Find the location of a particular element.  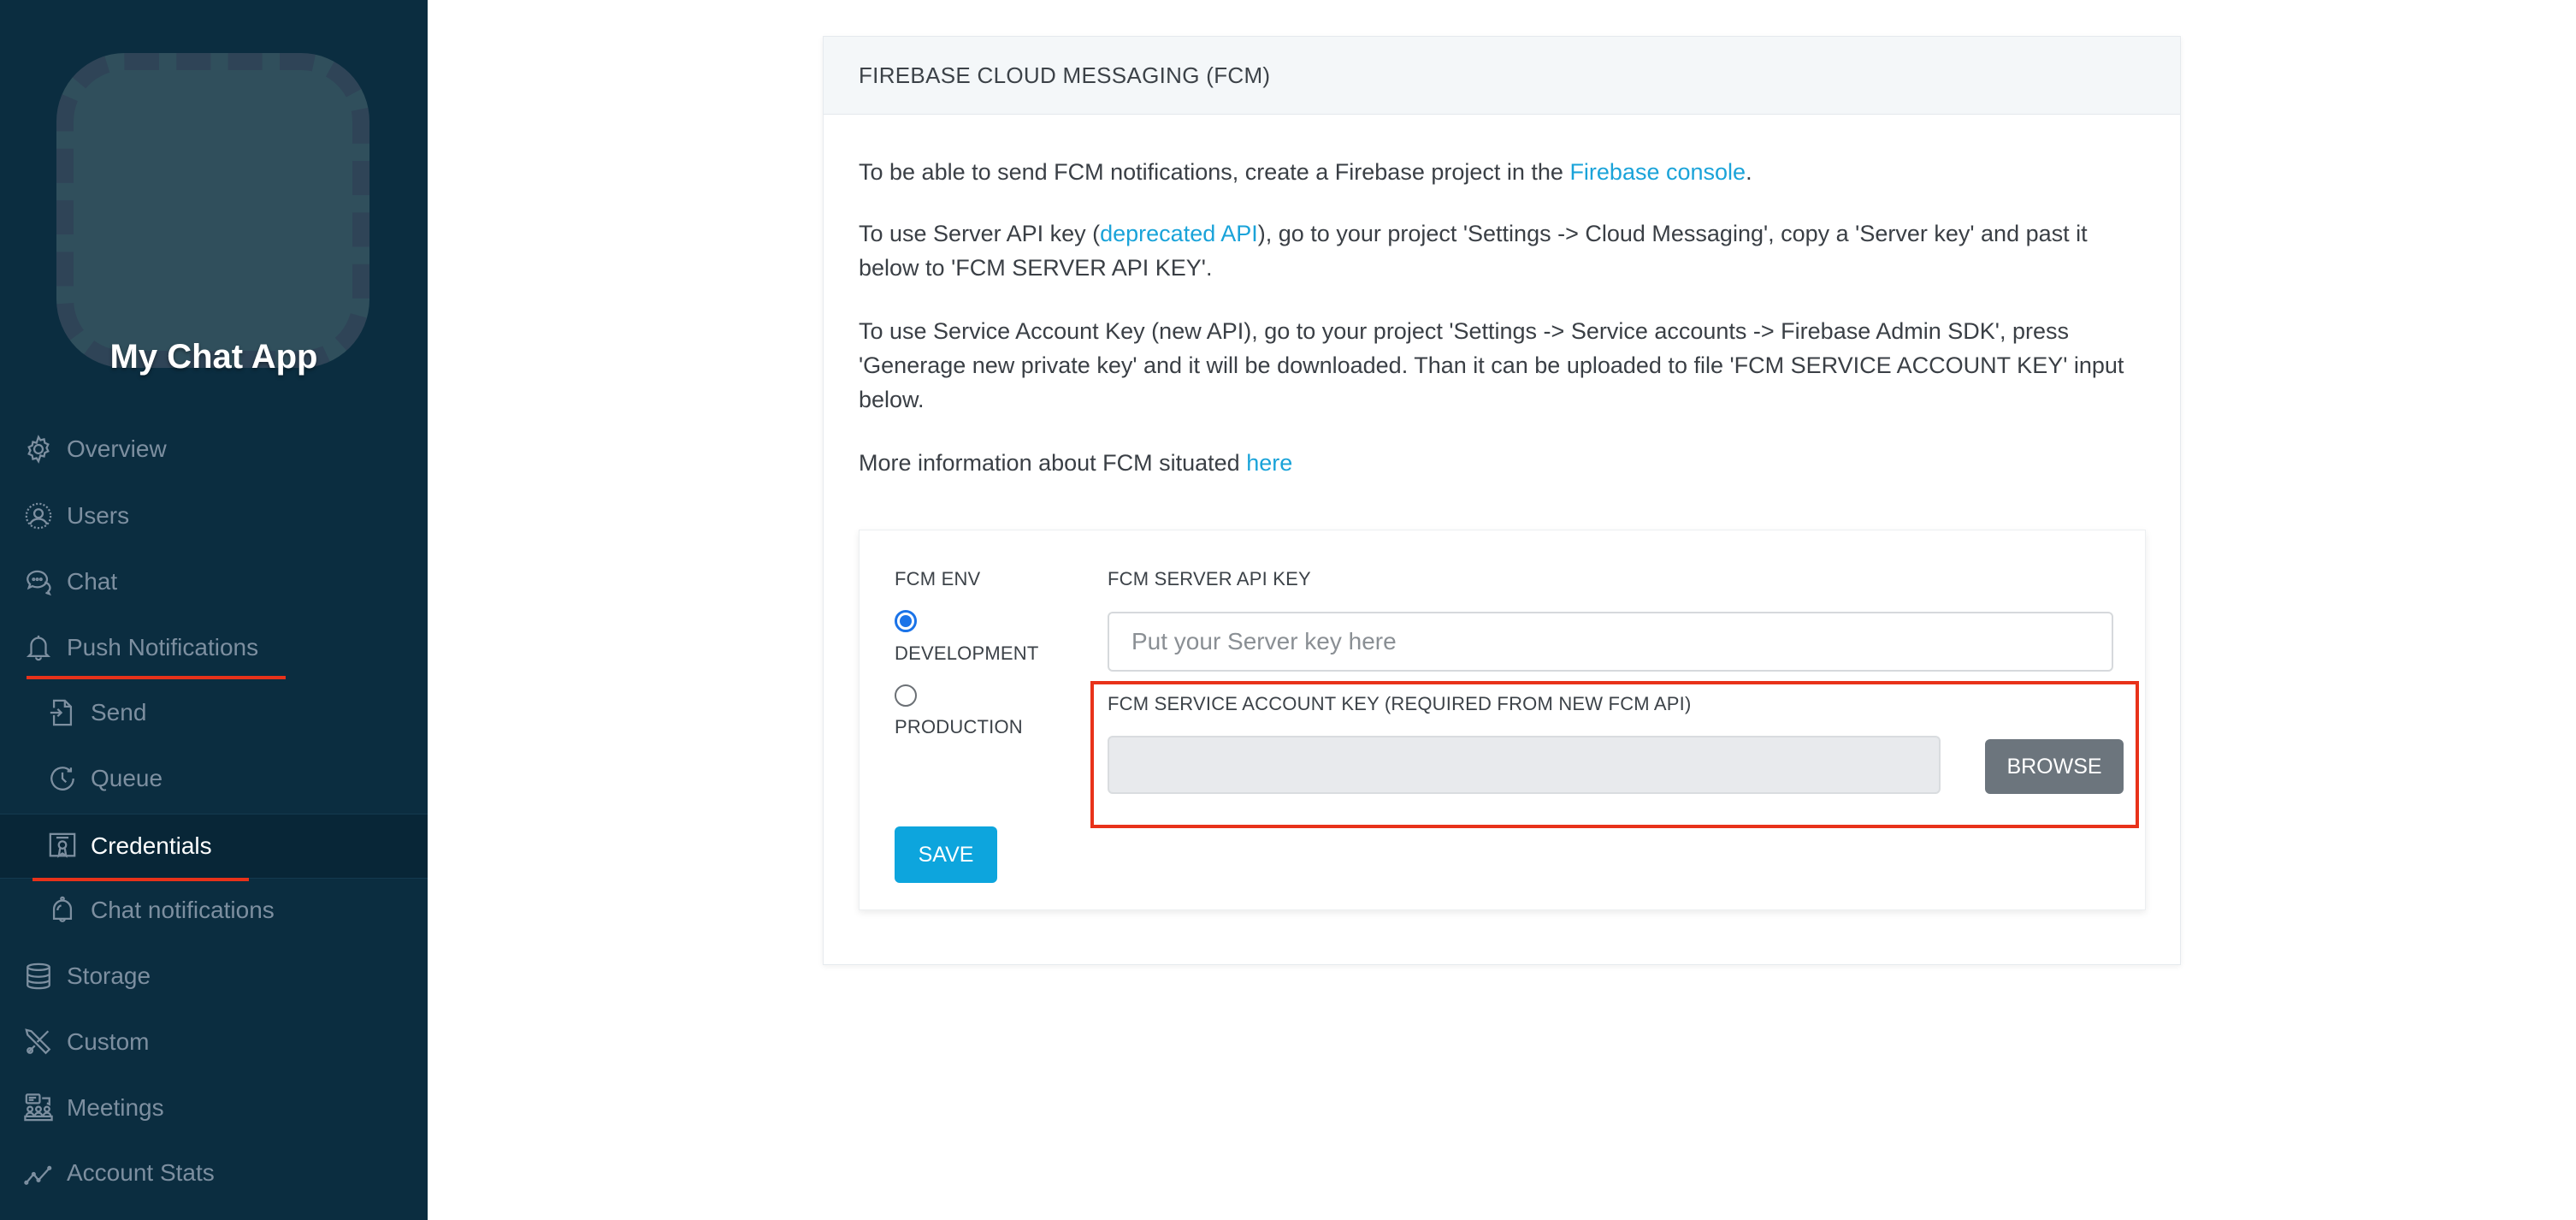

browse-button: BROWSE is located at coordinates (2054, 766).